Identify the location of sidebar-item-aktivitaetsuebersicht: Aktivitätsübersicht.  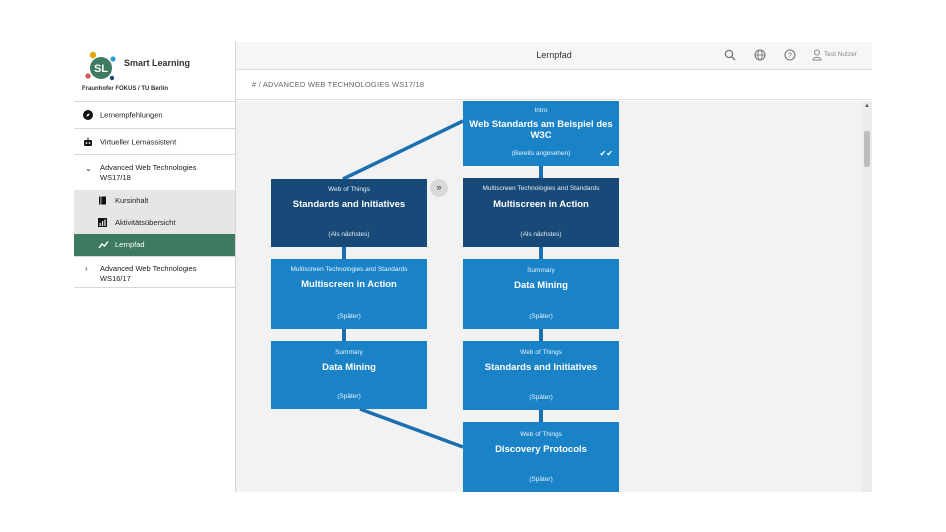
(154, 223).